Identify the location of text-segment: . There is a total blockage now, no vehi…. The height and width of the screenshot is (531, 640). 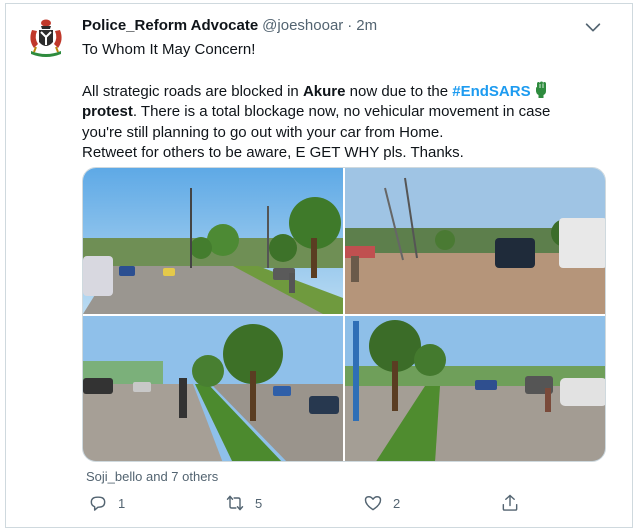
(316, 122).